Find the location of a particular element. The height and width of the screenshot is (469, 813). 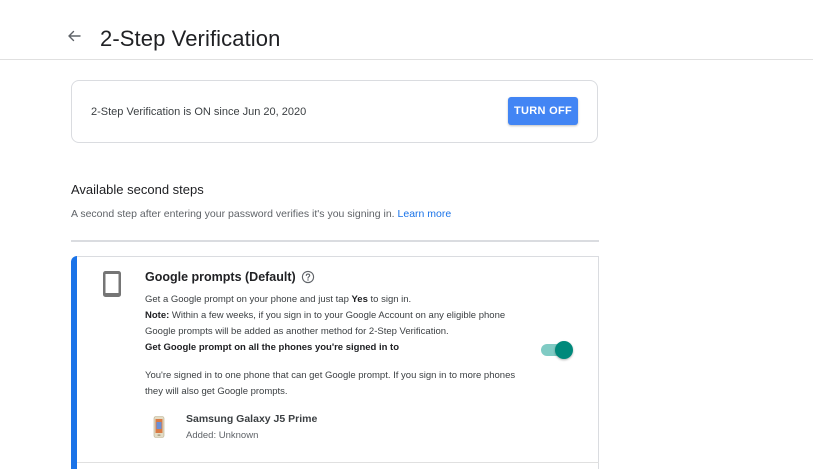

instruction-post: to sign in. is located at coordinates (389, 299).